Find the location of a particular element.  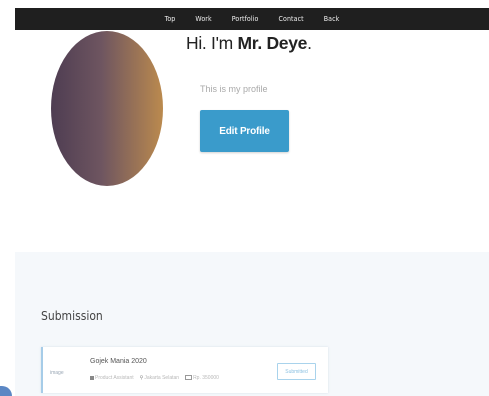

nav-link-contact: Contact is located at coordinates (291, 19).